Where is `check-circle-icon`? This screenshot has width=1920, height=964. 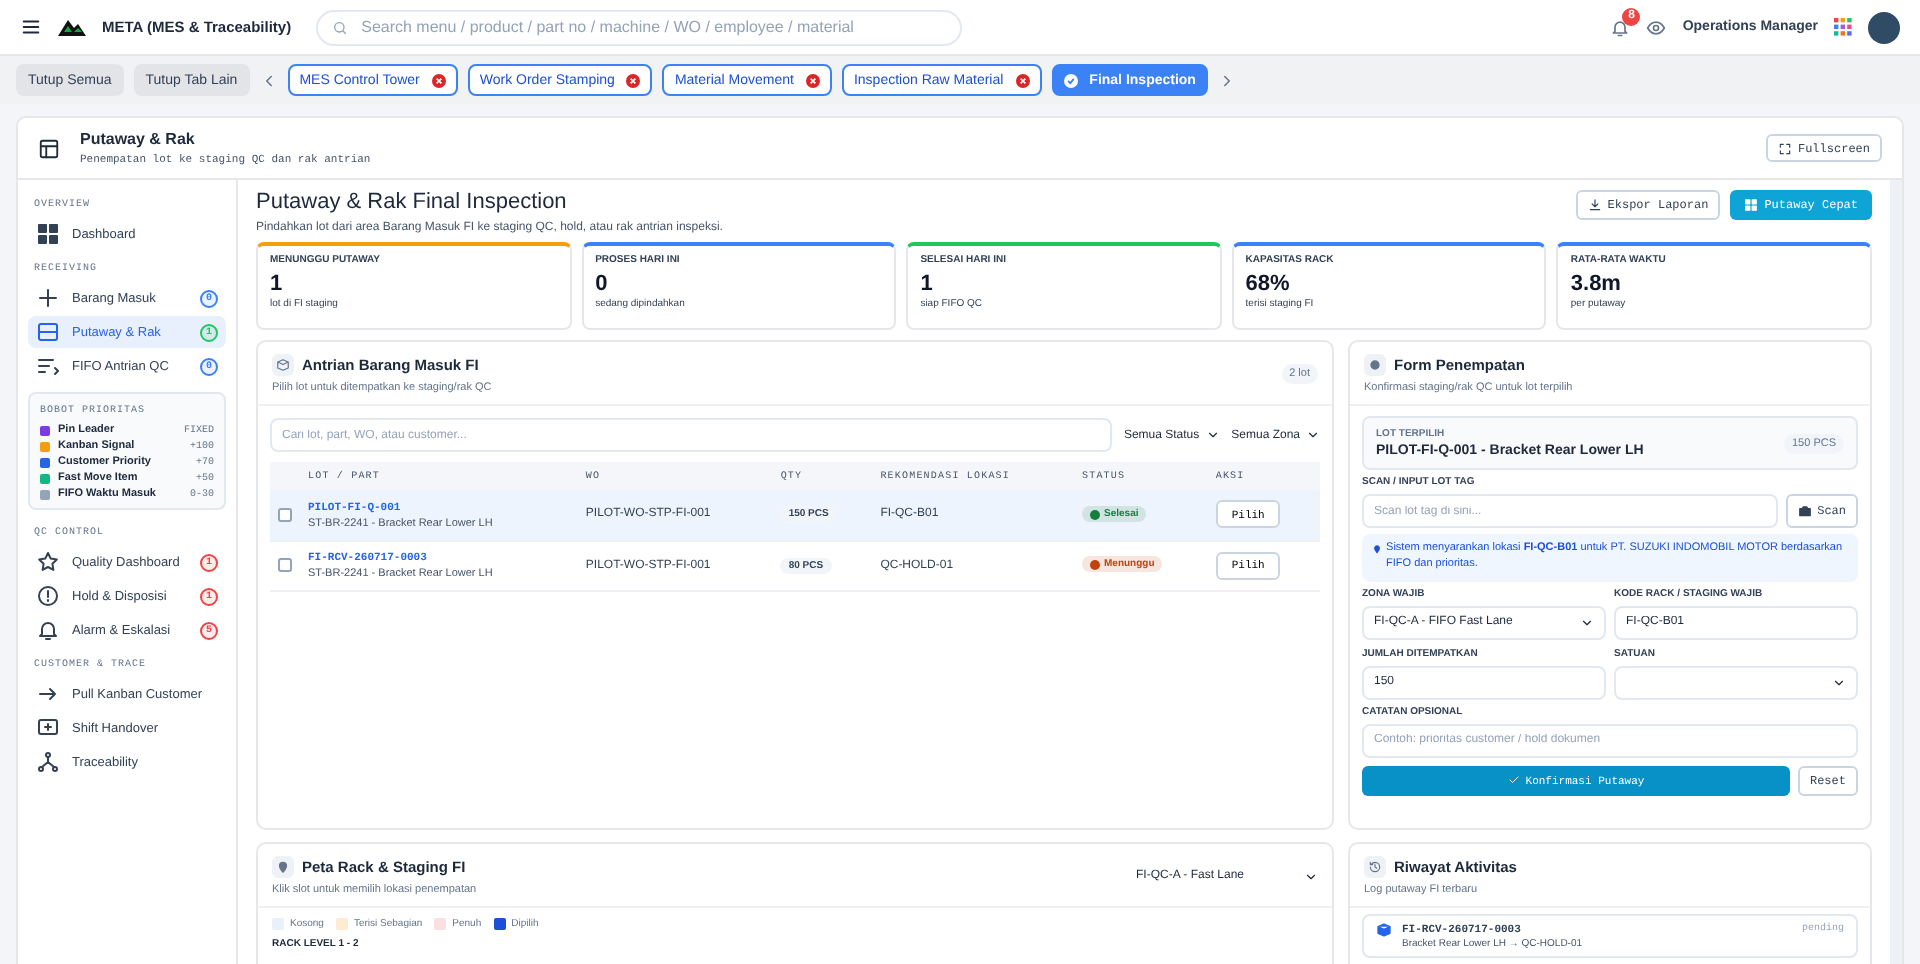 check-circle-icon is located at coordinates (1070, 80).